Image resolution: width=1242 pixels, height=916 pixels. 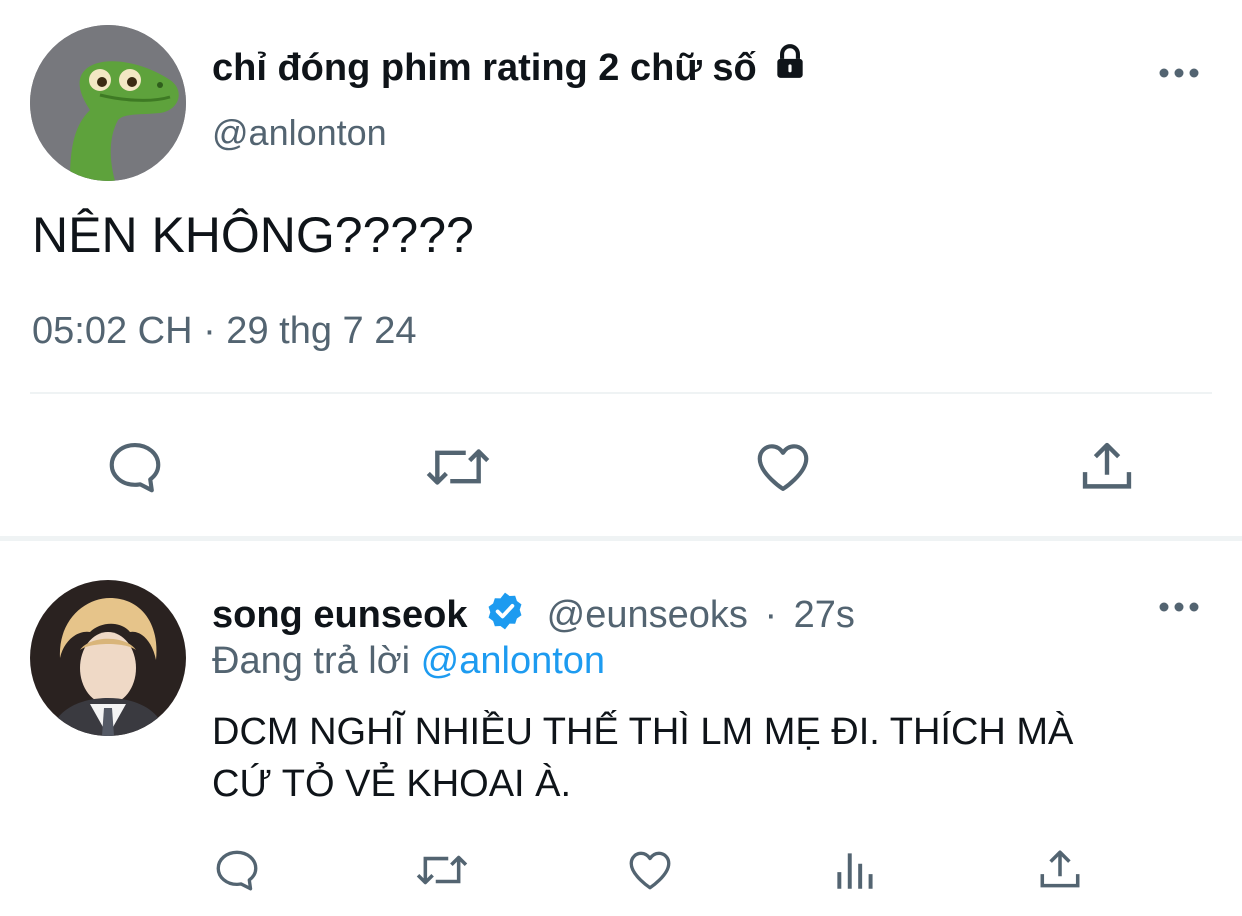 I want to click on display-name: song eunseok, so click(x=340, y=615).